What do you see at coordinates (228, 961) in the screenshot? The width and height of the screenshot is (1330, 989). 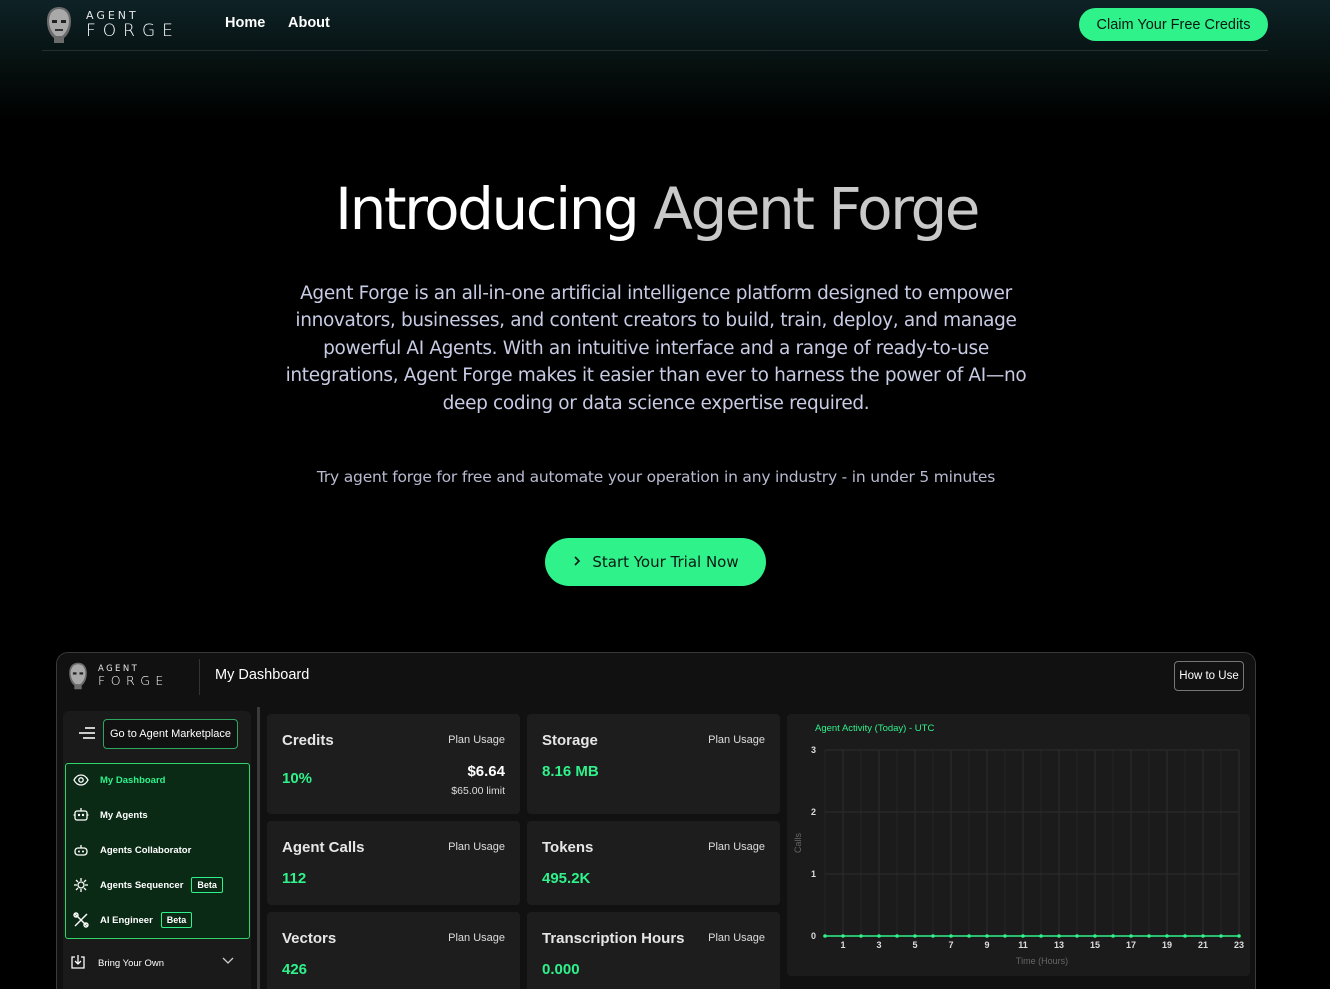 I see `chevron-down-icon` at bounding box center [228, 961].